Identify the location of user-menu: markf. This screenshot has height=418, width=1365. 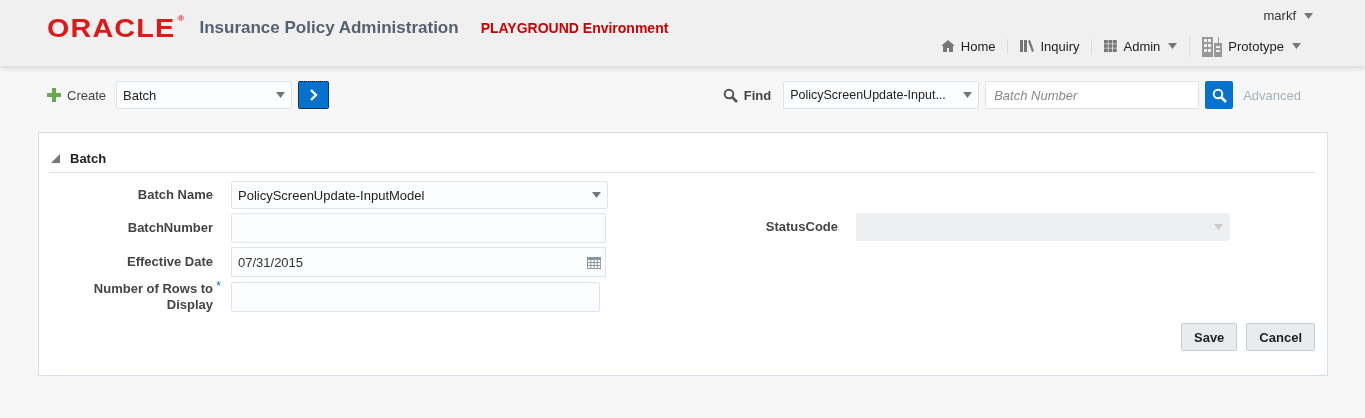
(1288, 15).